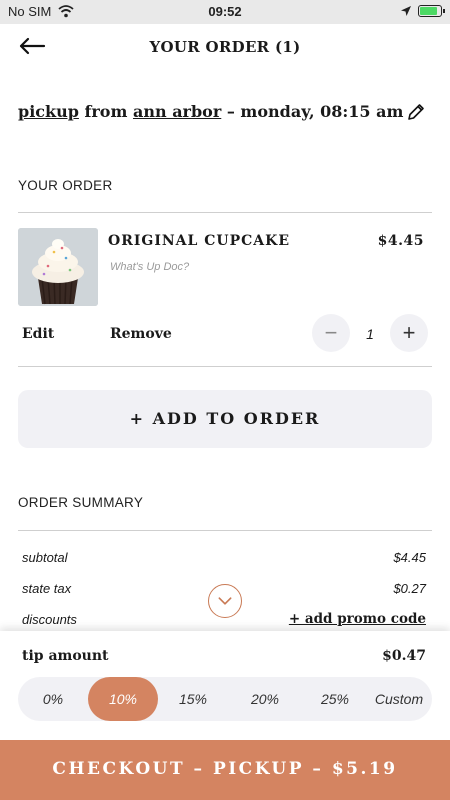  Describe the element at coordinates (45, 557) in the screenshot. I see `subtotal-label: subtotal` at that location.